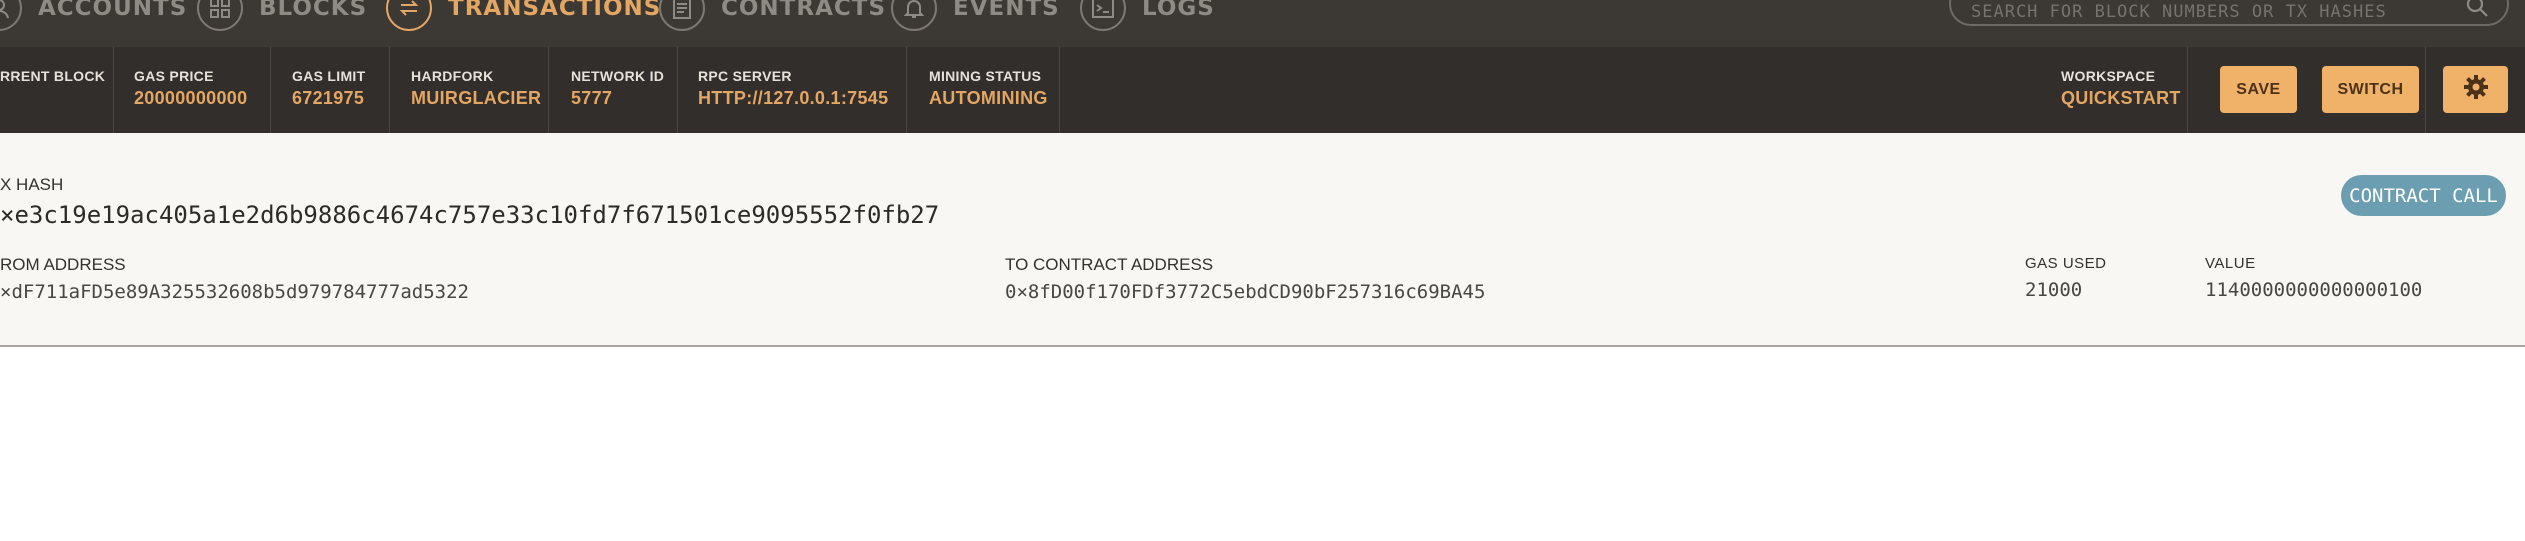 The height and width of the screenshot is (541, 2525). Describe the element at coordinates (476, 98) in the screenshot. I see `hardfork-value: MUIRGLACIER` at that location.